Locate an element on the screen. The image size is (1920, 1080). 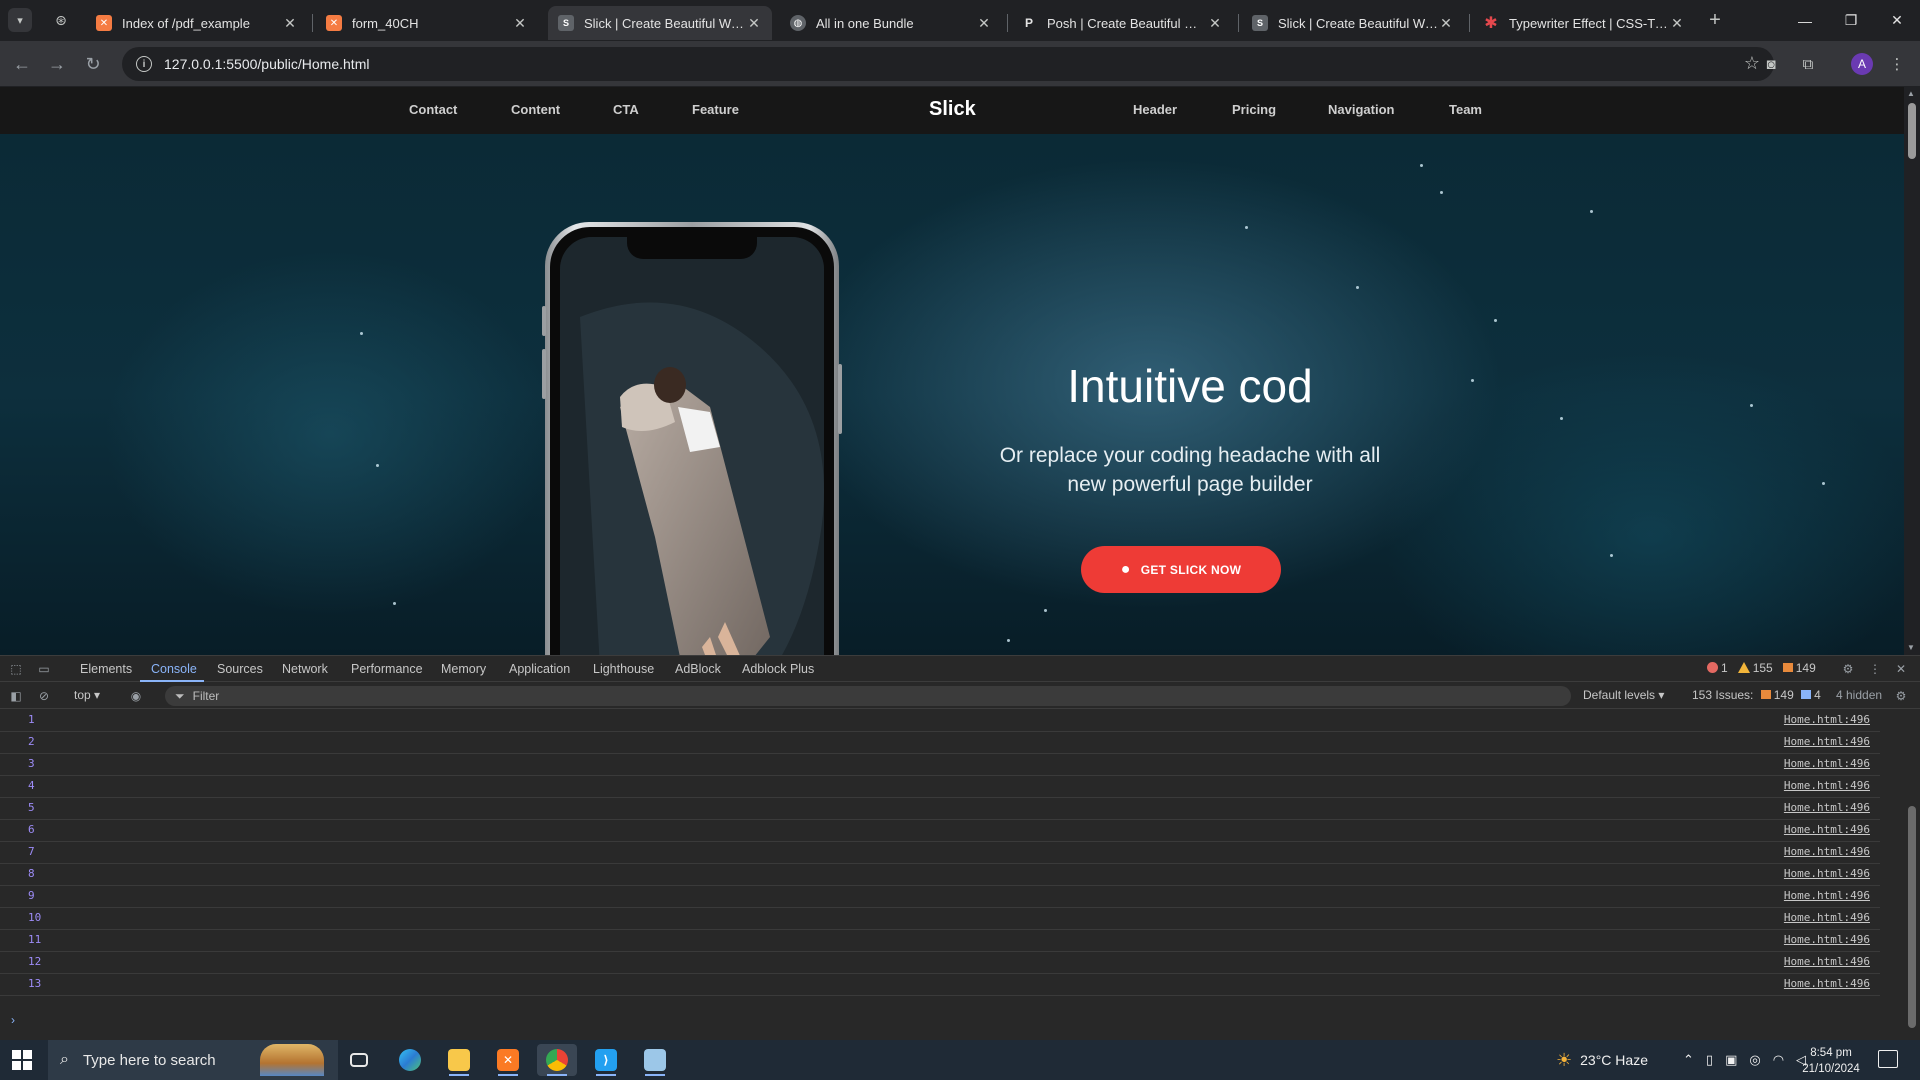
tray-app-icon: ▣ is located at coordinates (1731, 1060).